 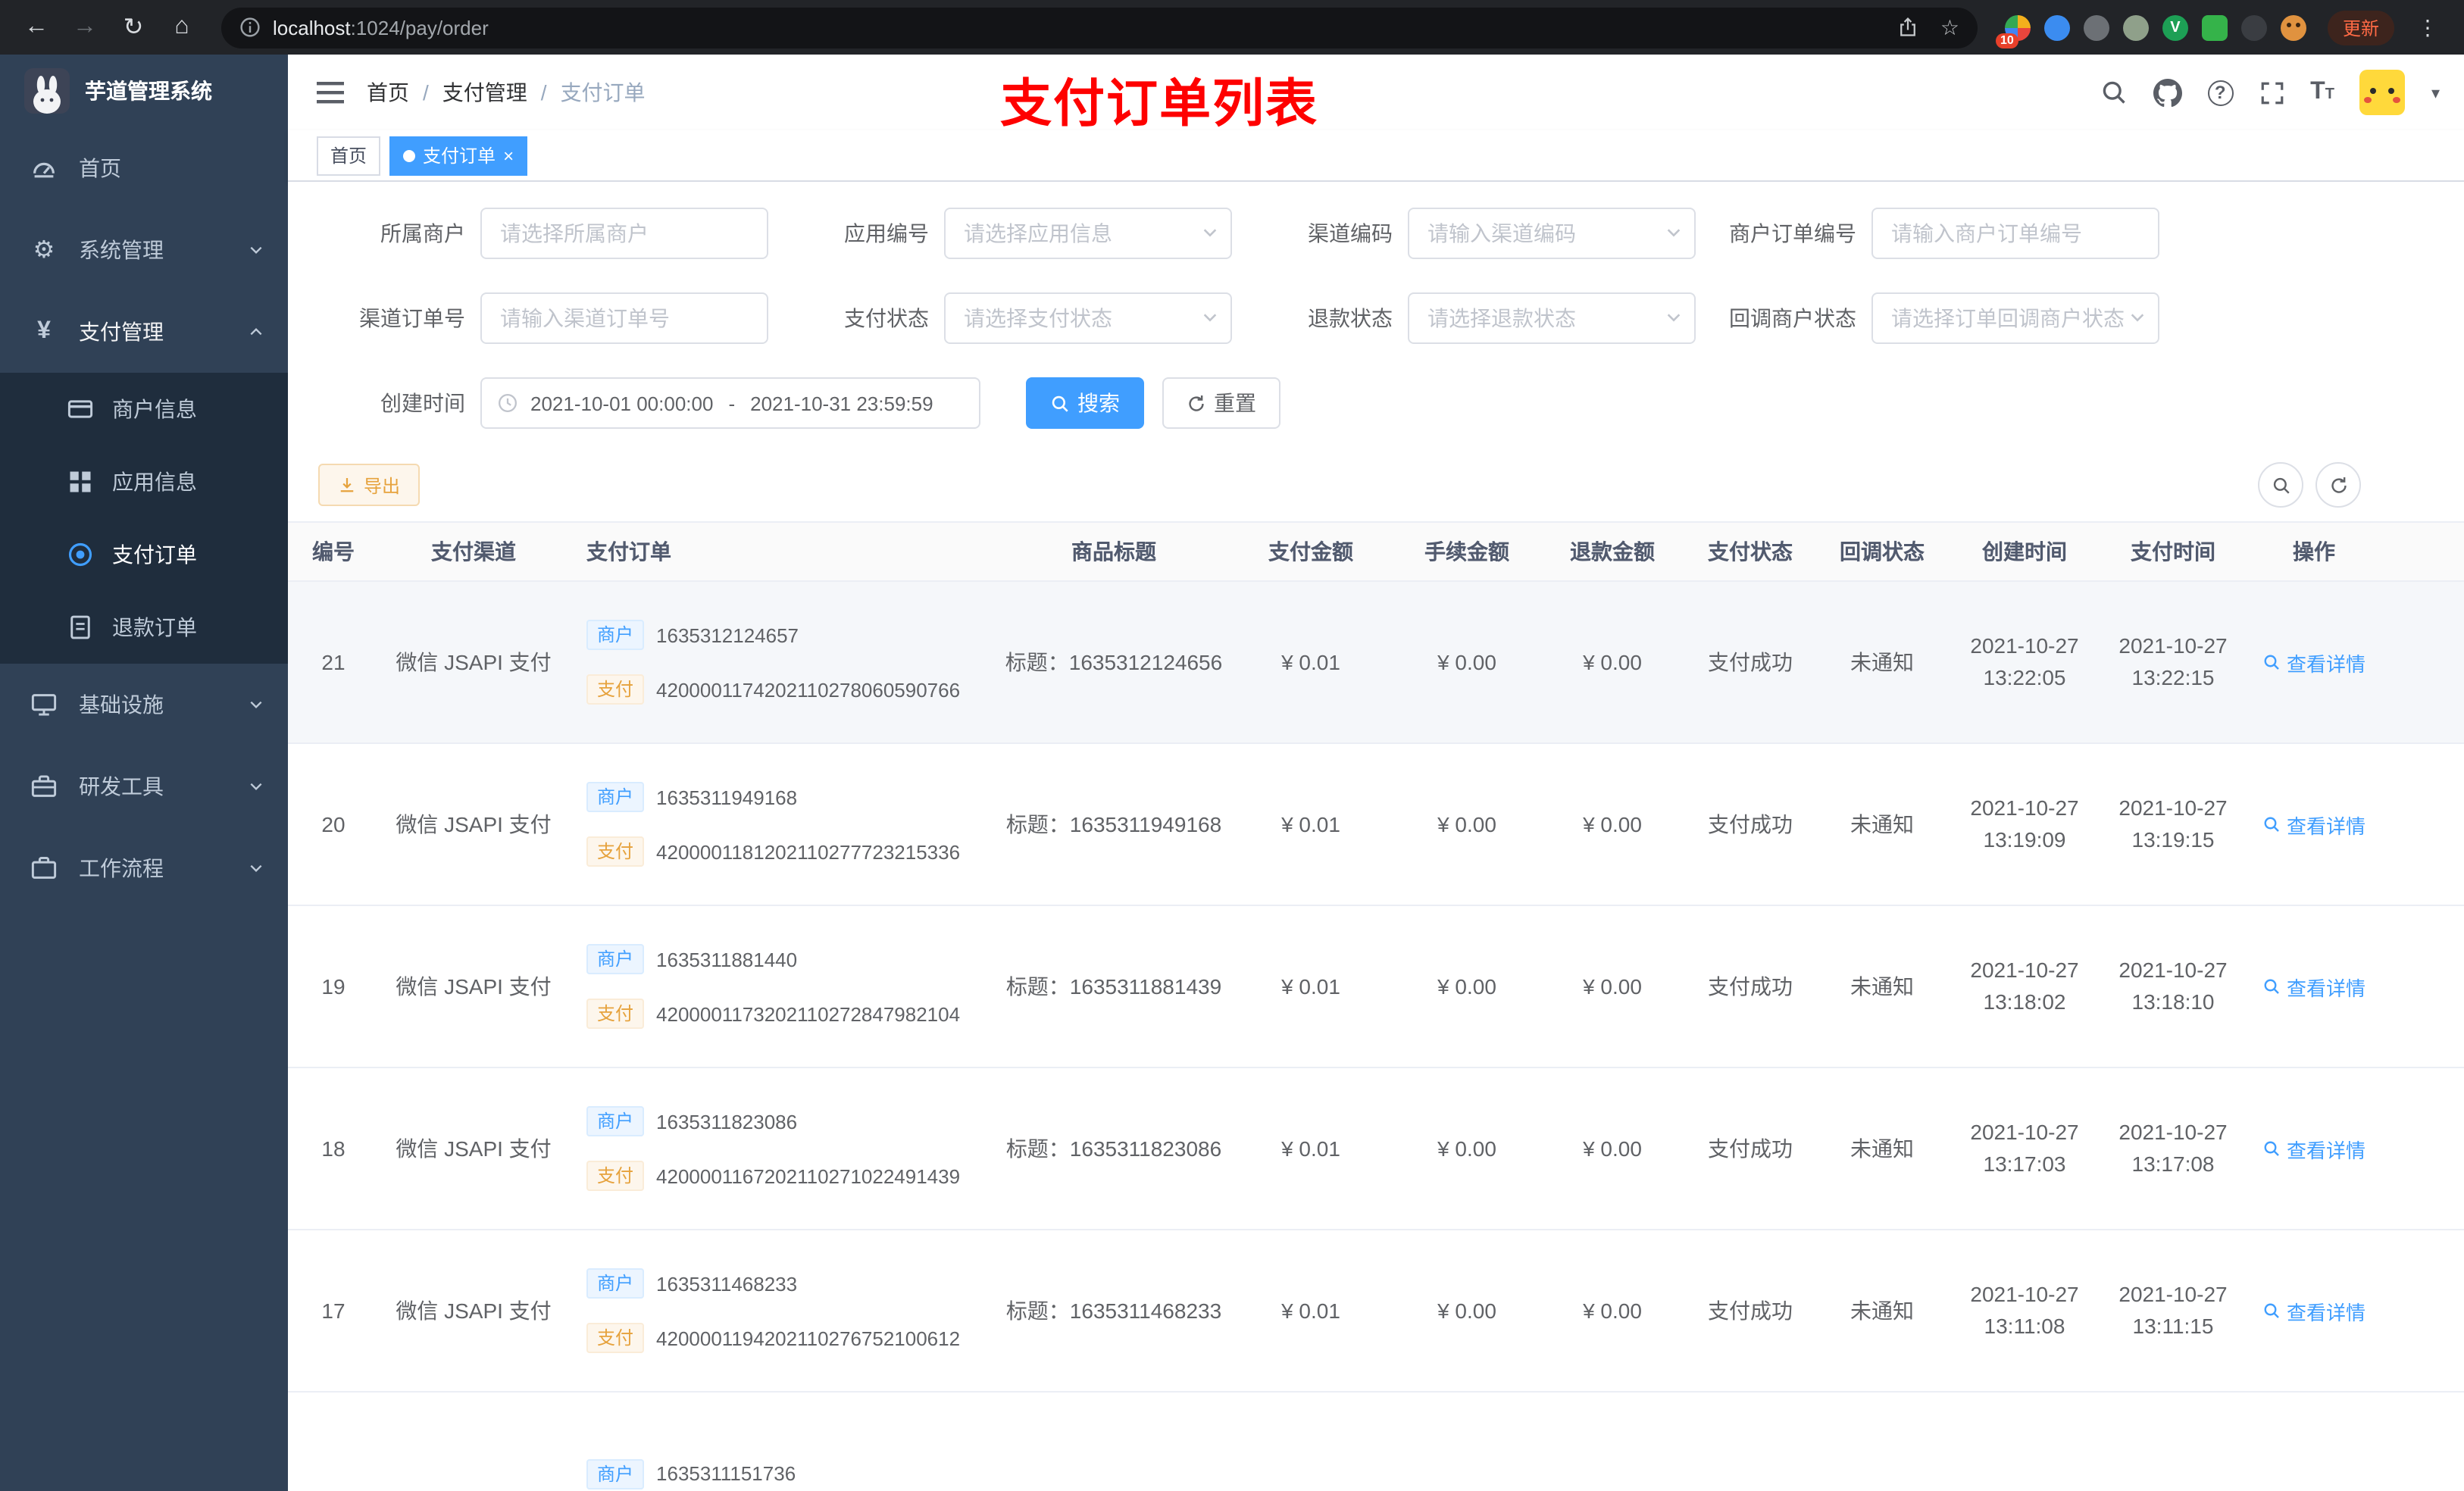 I want to click on help-icon: ?, so click(x=2220, y=92).